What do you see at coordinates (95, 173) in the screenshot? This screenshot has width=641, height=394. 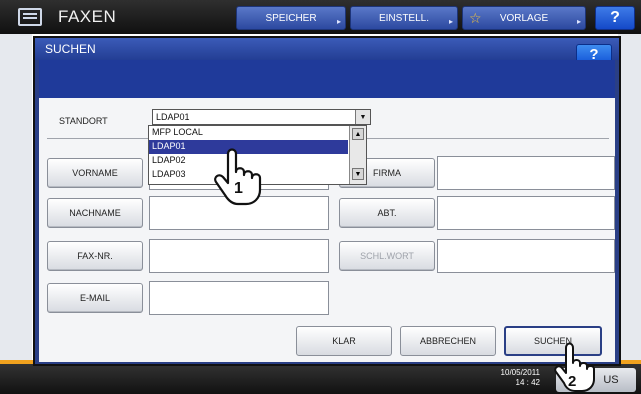 I see `vorname-button: VORNAME` at bounding box center [95, 173].